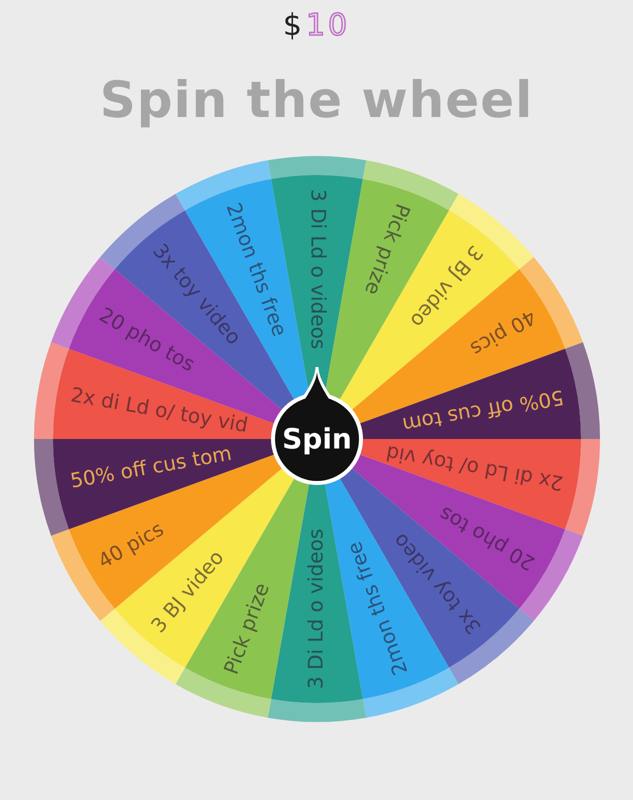  I want to click on balance-amount: 10, so click(328, 26).